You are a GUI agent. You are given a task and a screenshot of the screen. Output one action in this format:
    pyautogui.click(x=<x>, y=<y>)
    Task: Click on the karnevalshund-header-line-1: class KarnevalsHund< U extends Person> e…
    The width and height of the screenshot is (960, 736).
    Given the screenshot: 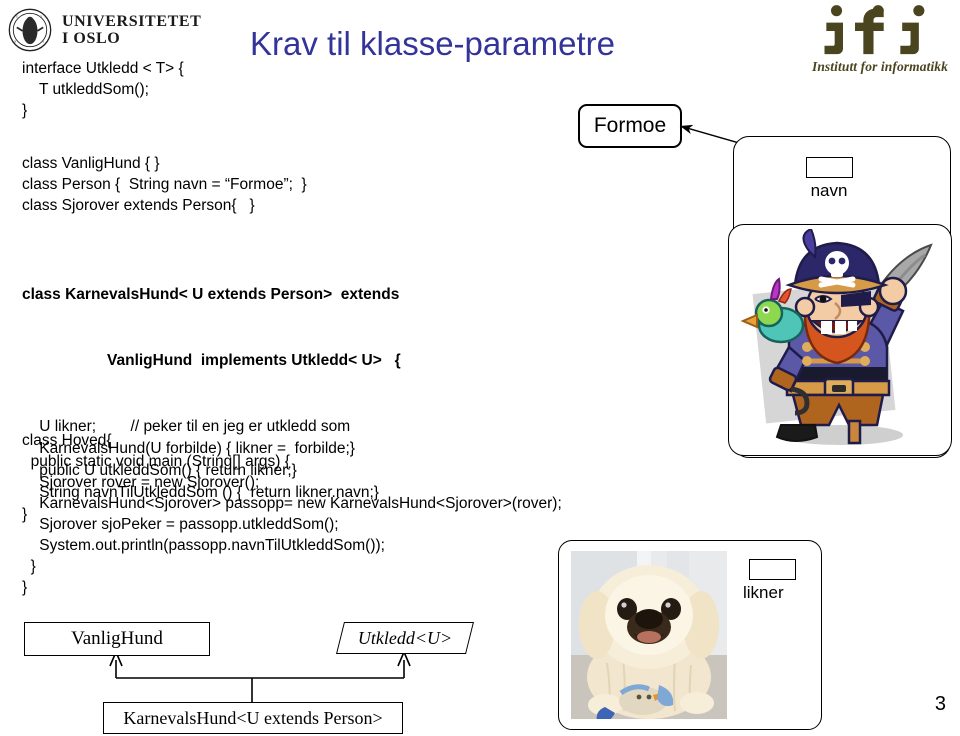 What is the action you would take?
    pyautogui.click(x=211, y=294)
    